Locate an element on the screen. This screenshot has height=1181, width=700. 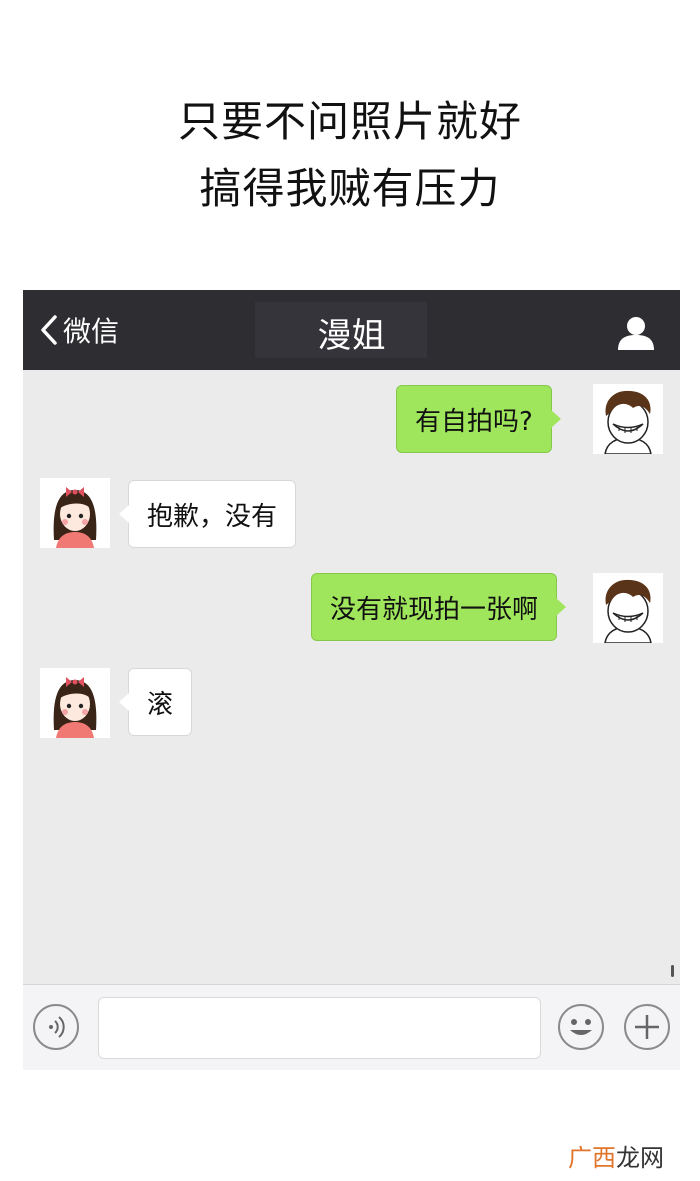
message-text: 有自拍吗? is located at coordinates (474, 421).